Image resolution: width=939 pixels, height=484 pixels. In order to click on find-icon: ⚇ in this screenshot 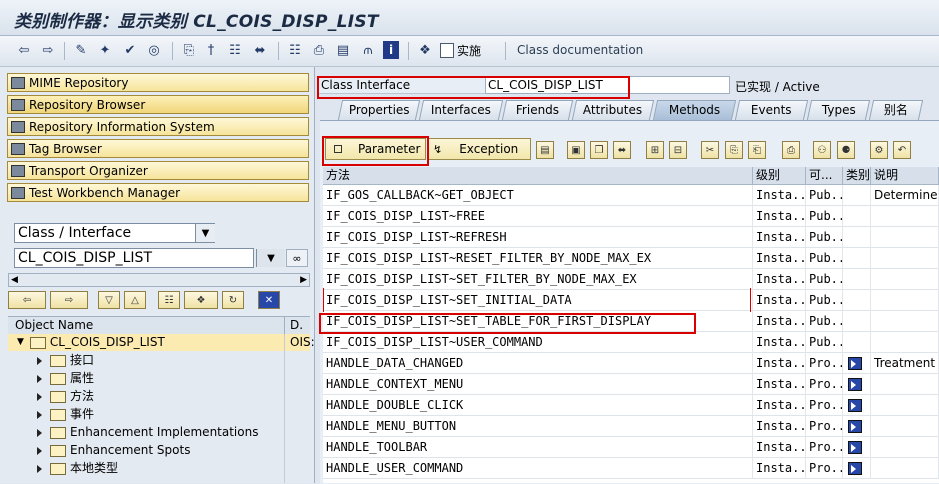, I will do `click(822, 150)`.